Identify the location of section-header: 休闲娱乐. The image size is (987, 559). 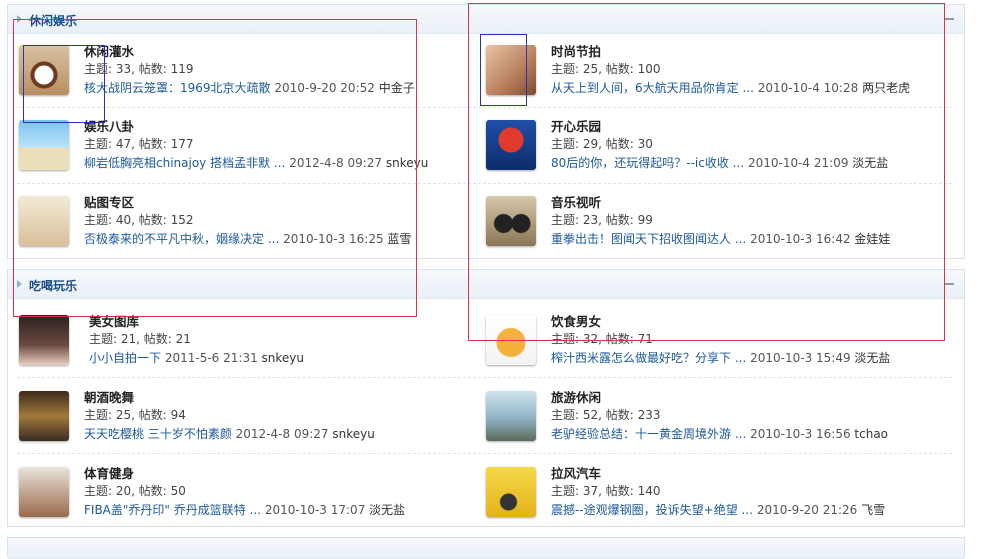
(486, 19).